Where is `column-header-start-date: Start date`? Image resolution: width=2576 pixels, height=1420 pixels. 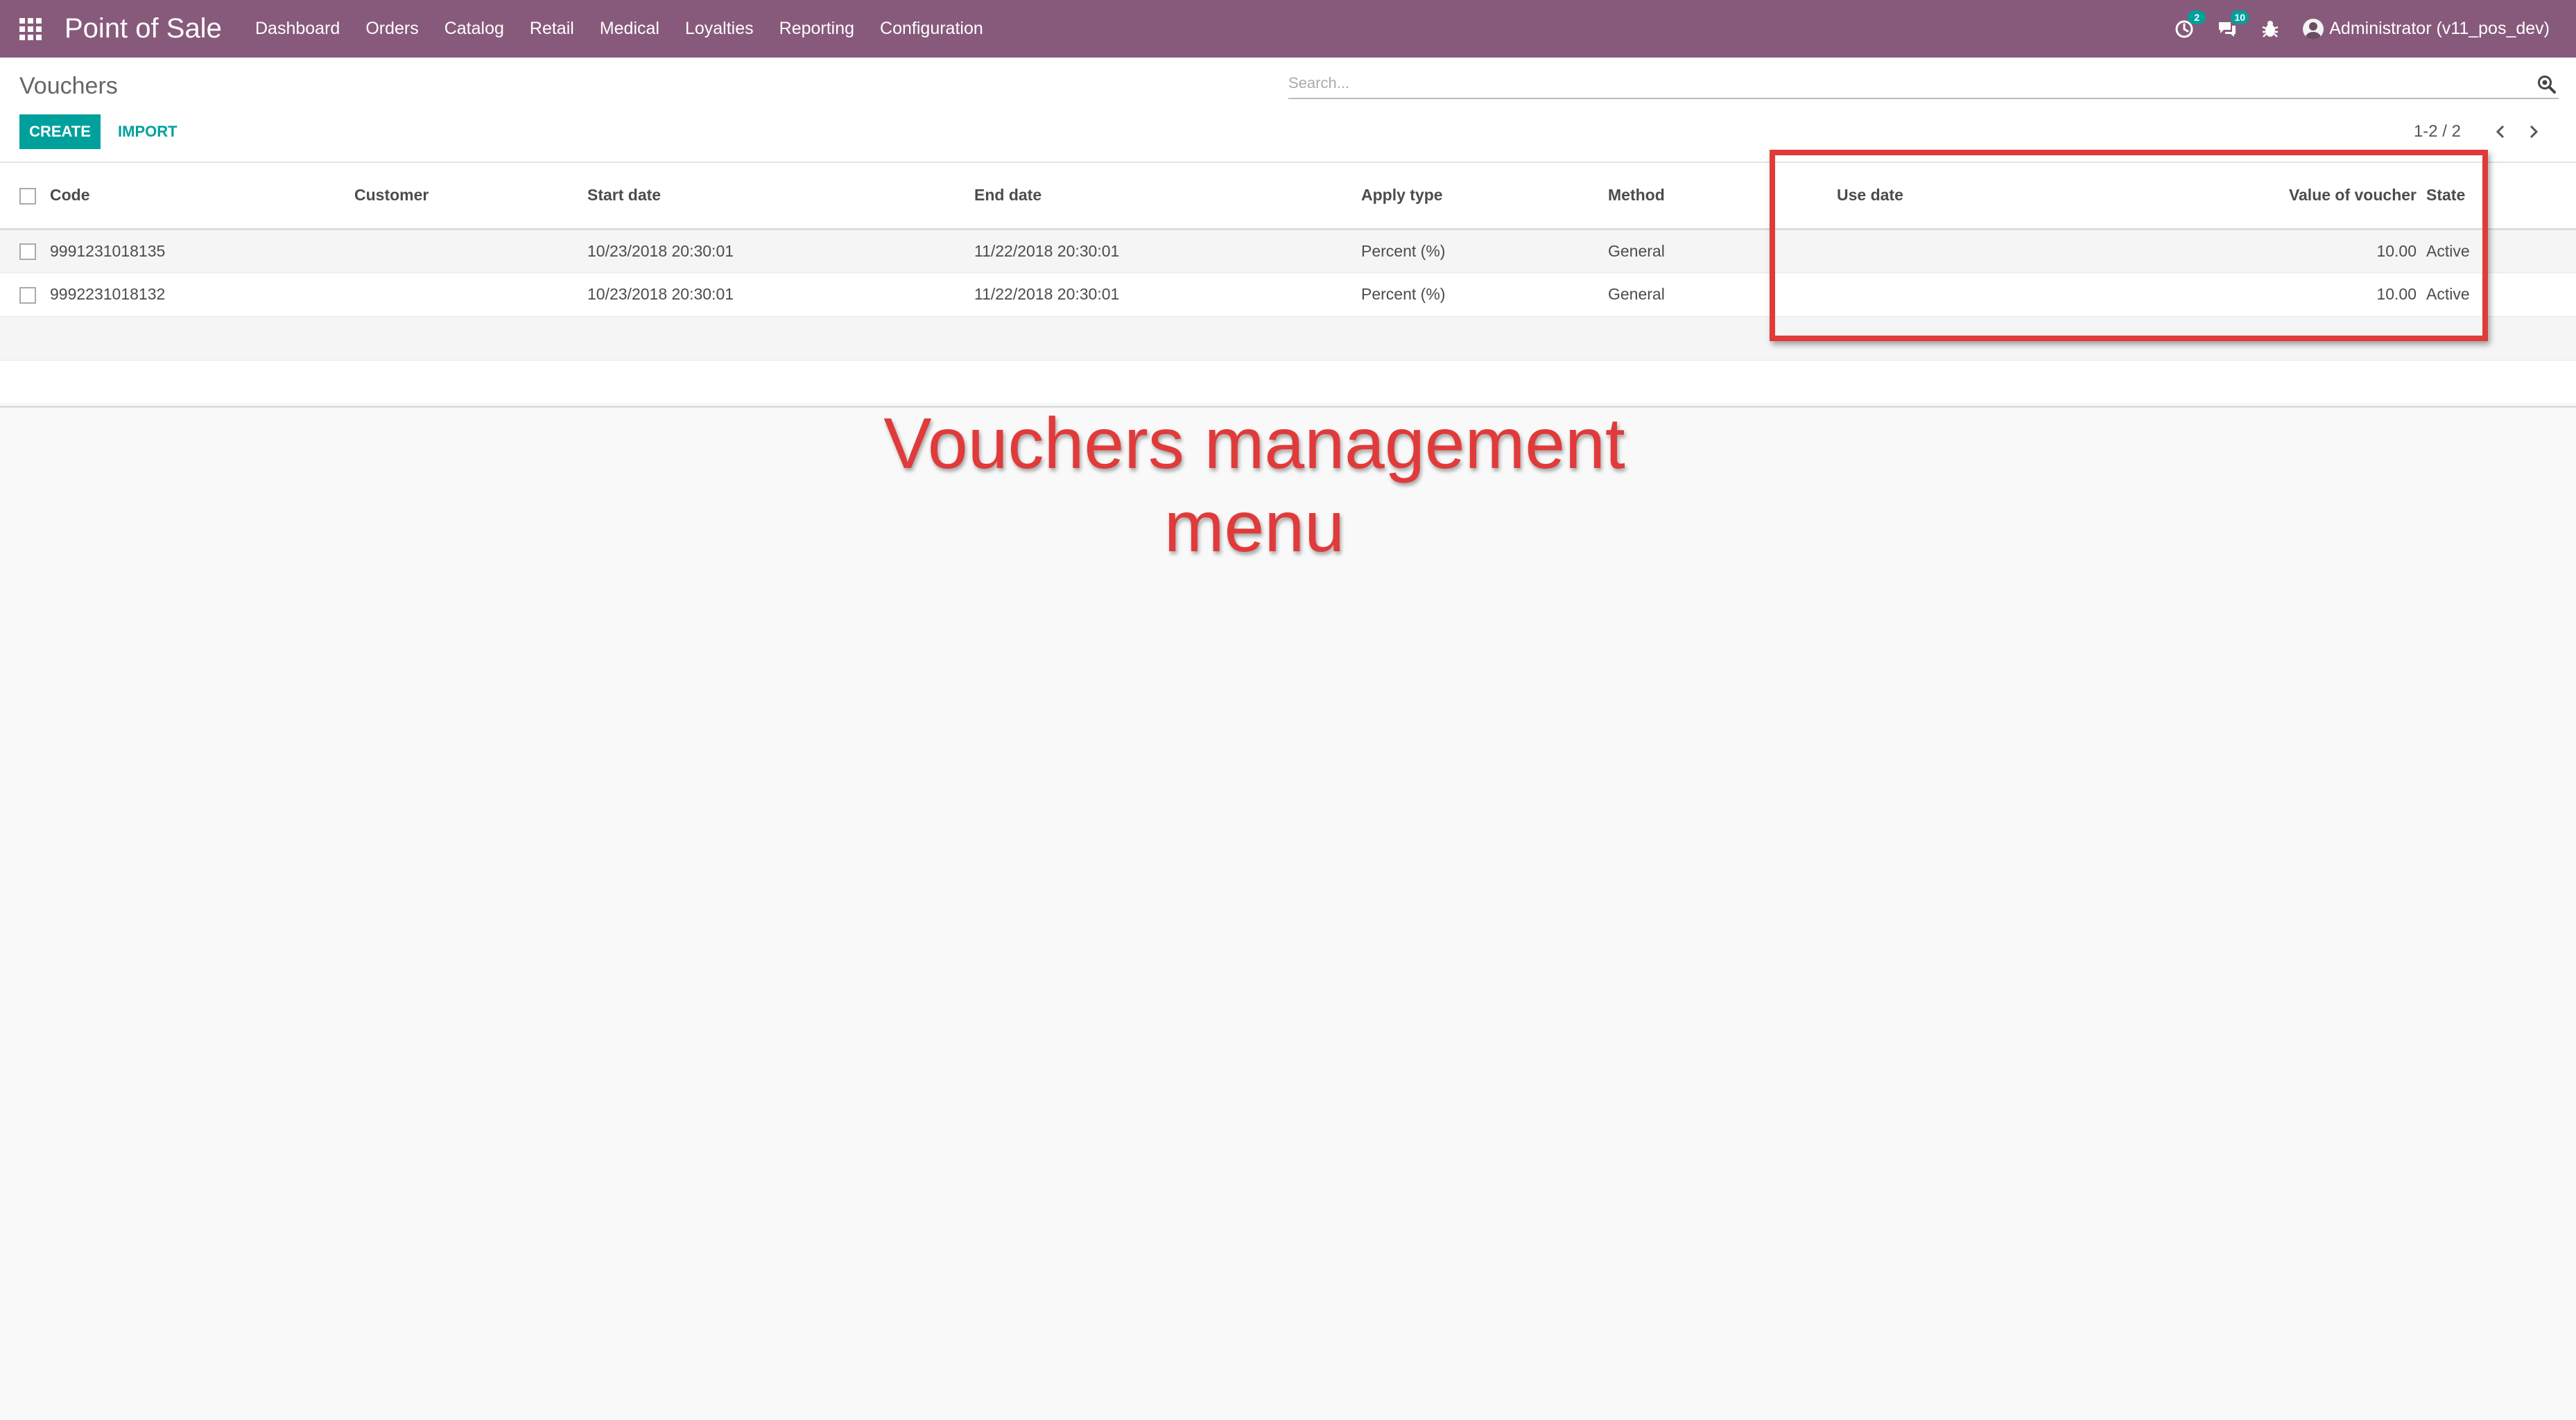 column-header-start-date: Start date is located at coordinates (780, 196).